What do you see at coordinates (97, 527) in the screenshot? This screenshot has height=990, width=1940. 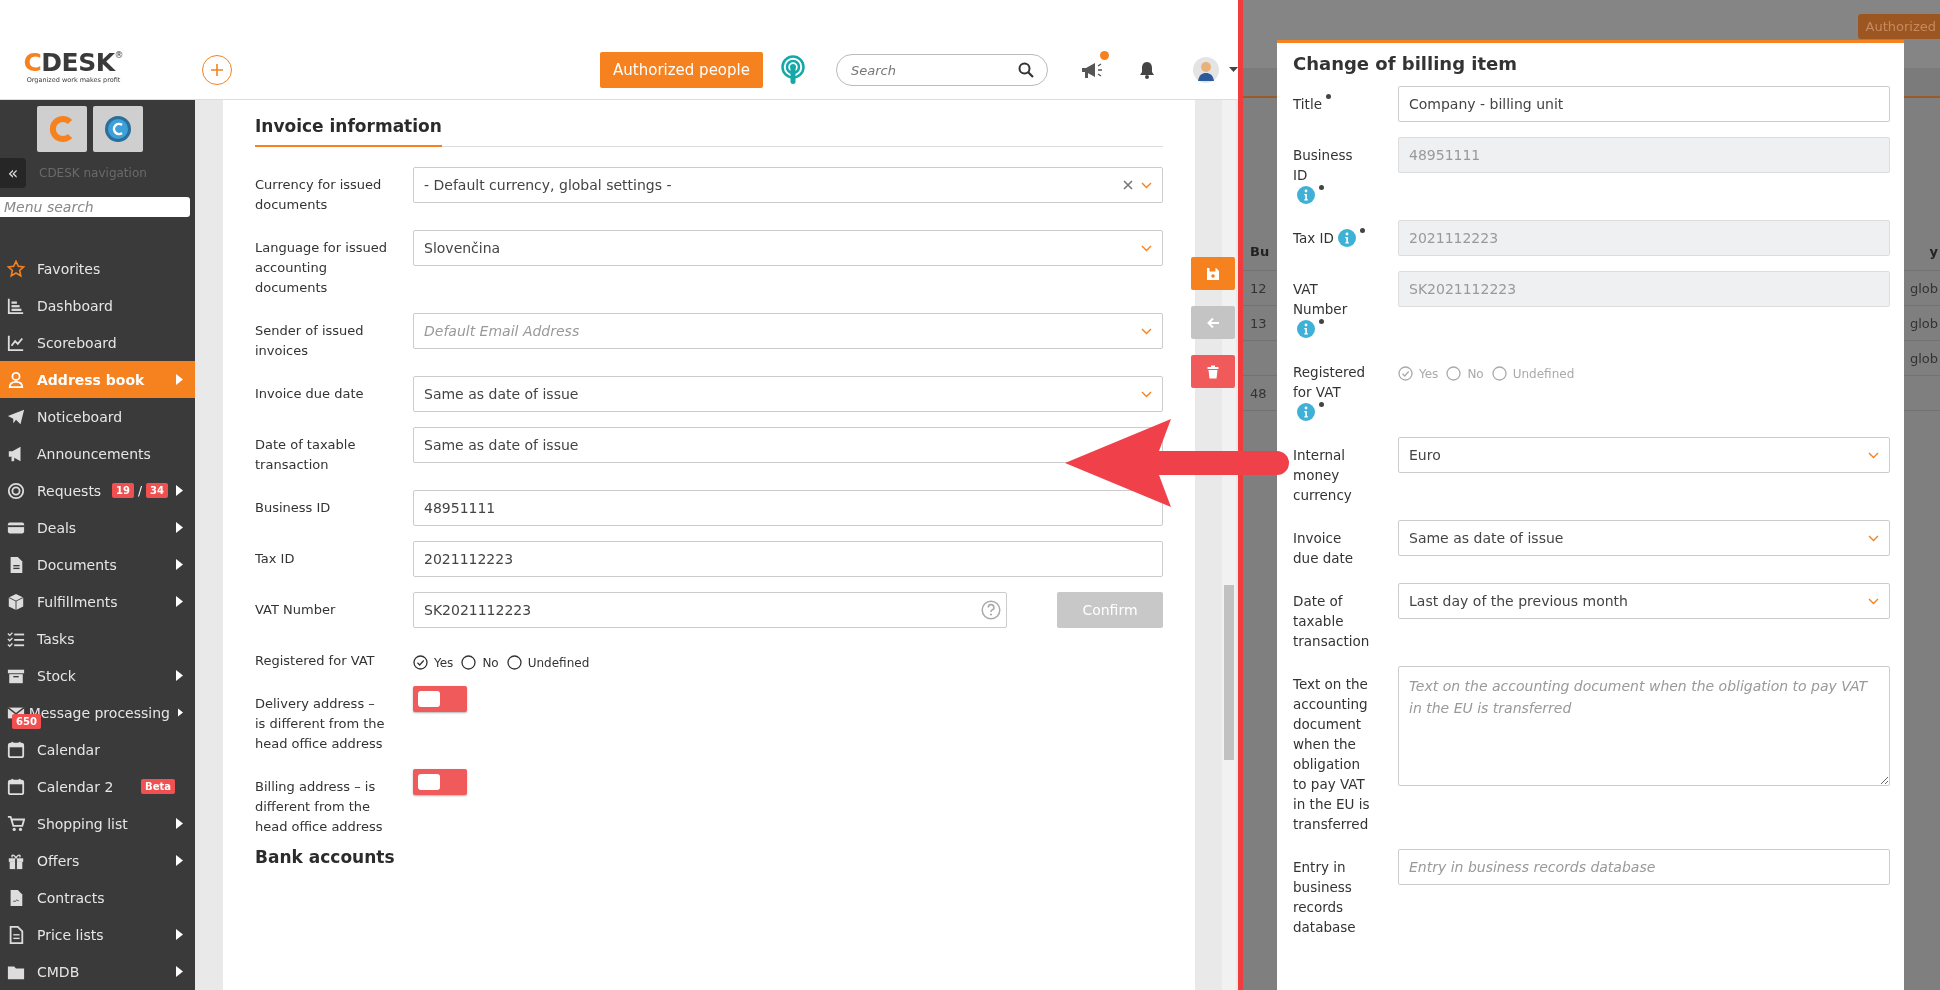 I see `sidebar-item: Deals` at bounding box center [97, 527].